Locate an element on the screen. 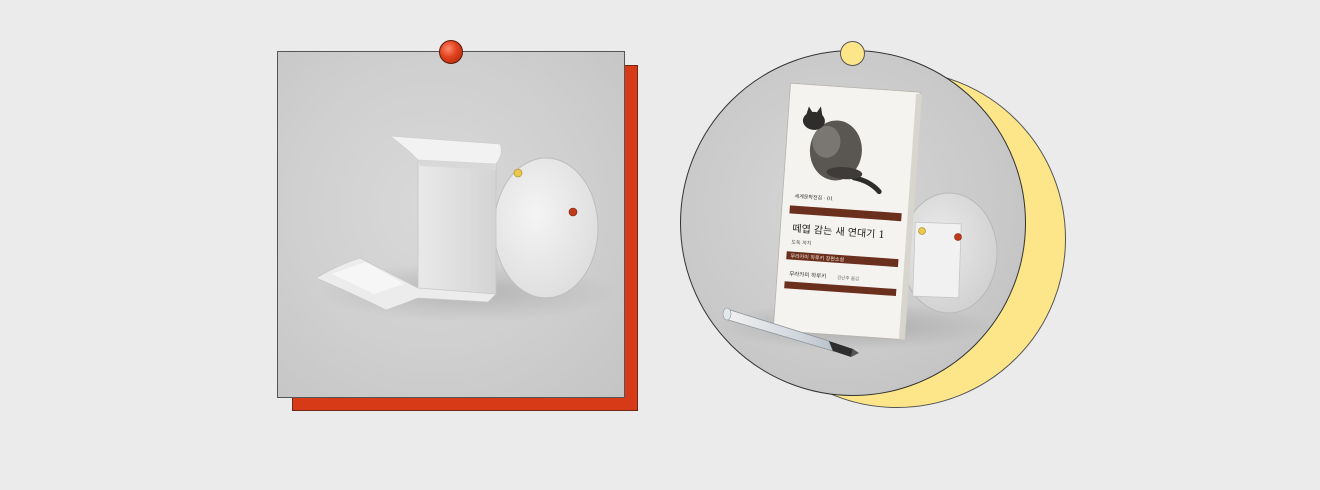 The width and height of the screenshot is (1320, 490). disc-plate is located at coordinates (546, 228).